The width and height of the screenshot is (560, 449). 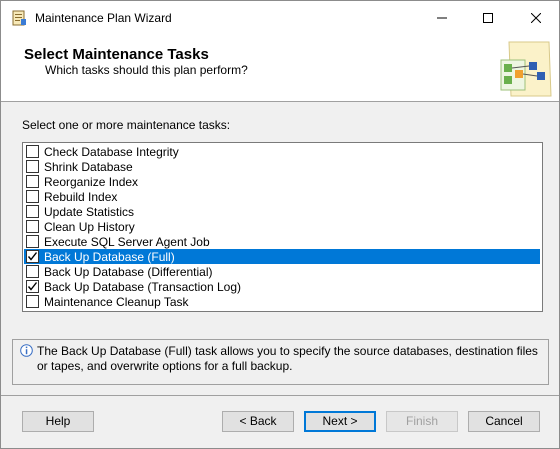 I want to click on task-row-backup-differential: Back Up Database (Differential), so click(x=282, y=271).